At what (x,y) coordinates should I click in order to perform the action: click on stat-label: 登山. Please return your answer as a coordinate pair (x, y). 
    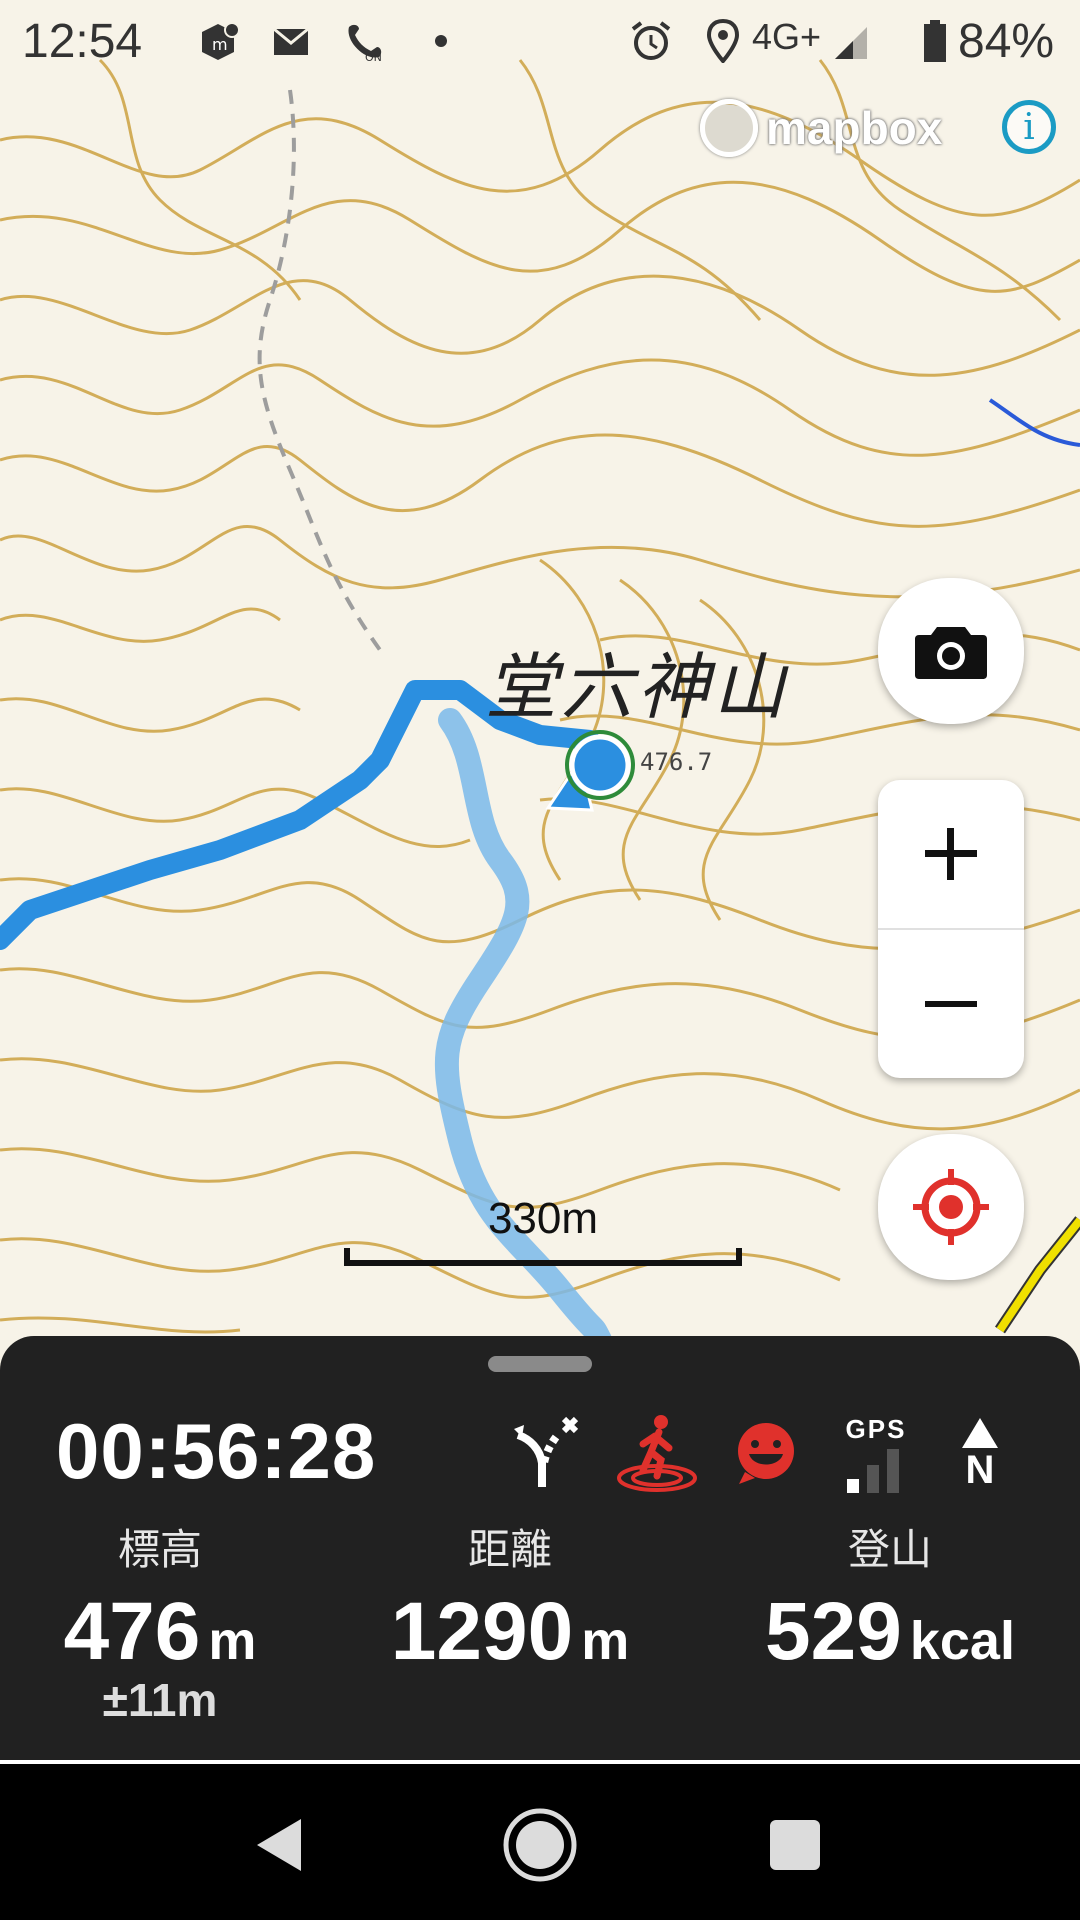
    Looking at the image, I should click on (889, 1549).